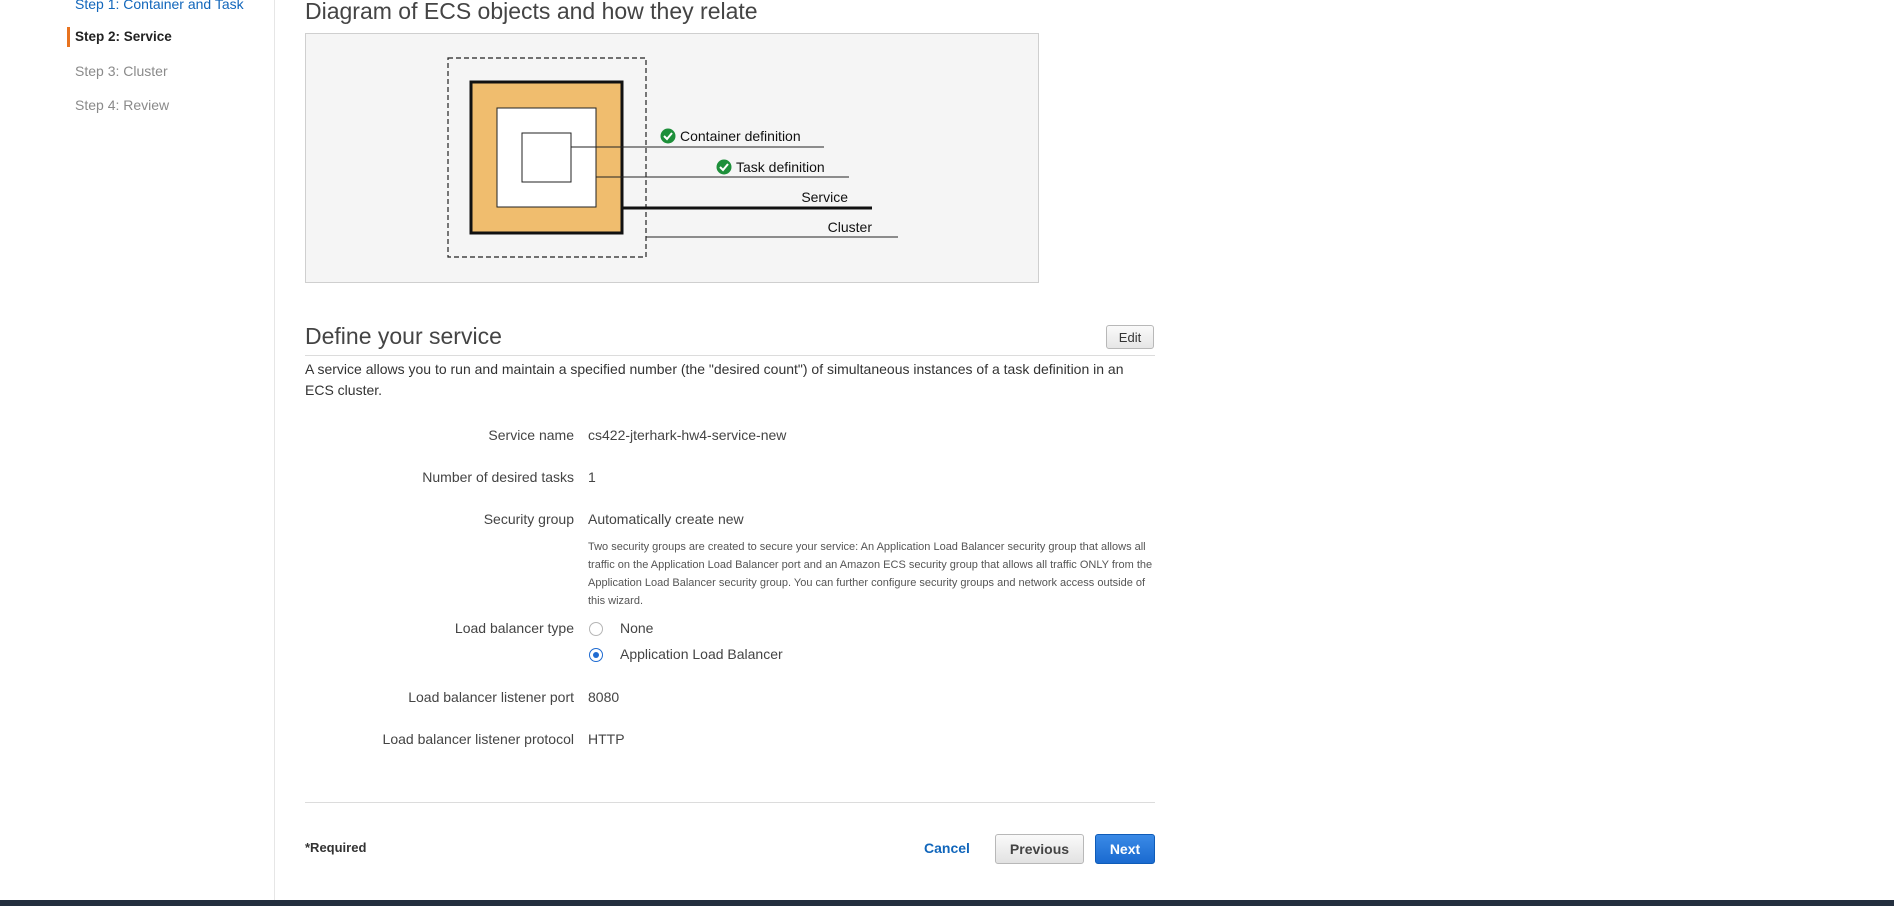 The height and width of the screenshot is (906, 1894). What do you see at coordinates (546, 157) in the screenshot?
I see `container-definition-box` at bounding box center [546, 157].